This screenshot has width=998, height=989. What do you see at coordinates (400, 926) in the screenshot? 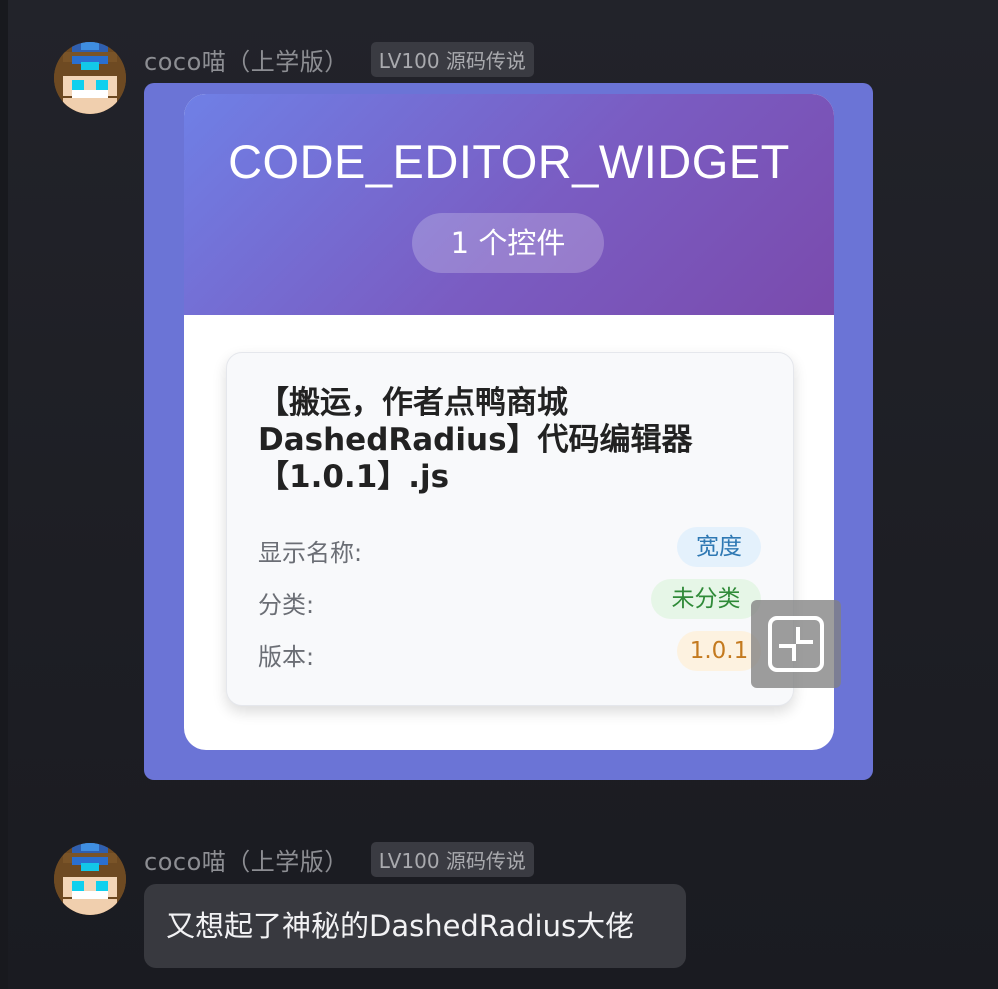
I see `chat-message-text: 又想起了神秘的DashedRadius大佬` at bounding box center [400, 926].